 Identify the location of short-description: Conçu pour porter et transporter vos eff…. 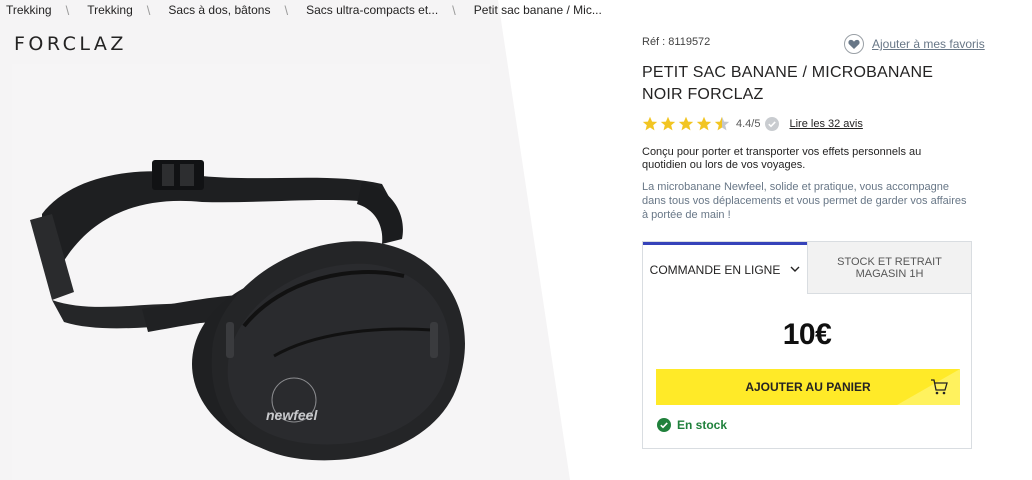
(782, 158).